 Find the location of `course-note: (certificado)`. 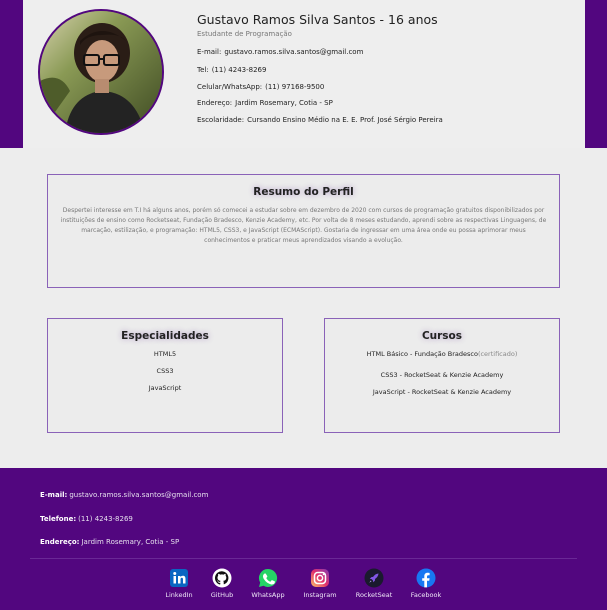

course-note: (certificado) is located at coordinates (497, 354).